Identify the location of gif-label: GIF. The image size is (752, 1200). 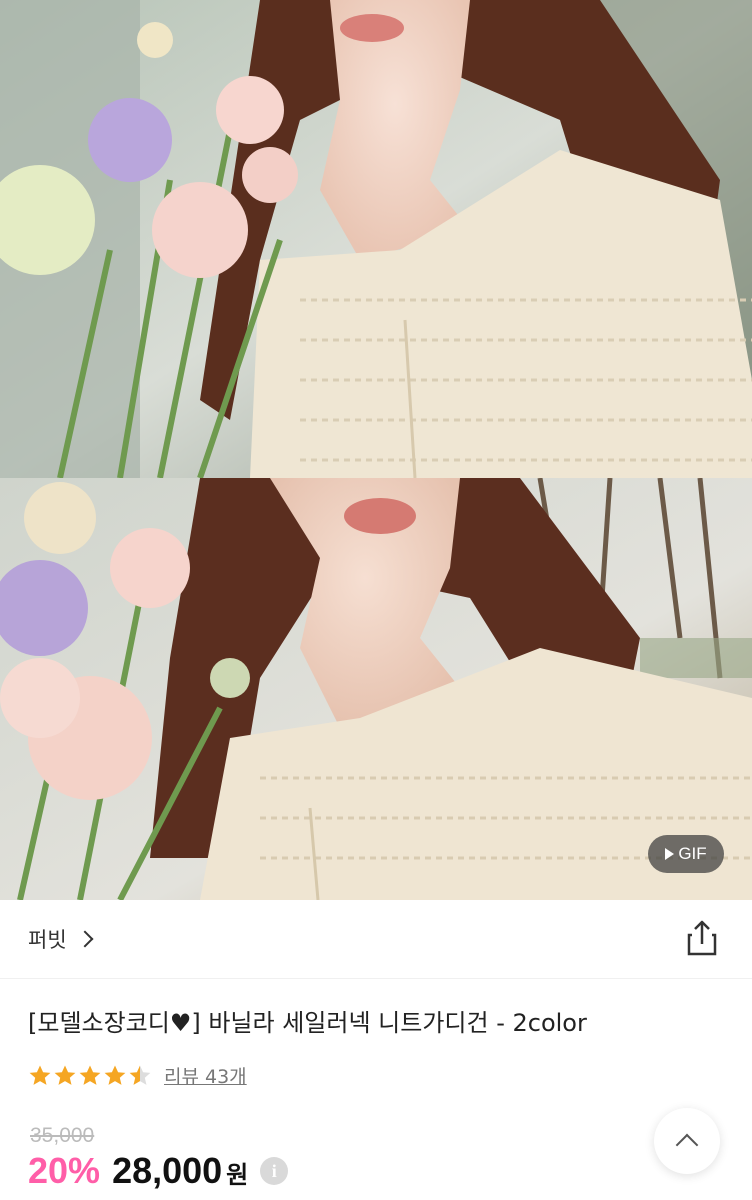
(692, 853).